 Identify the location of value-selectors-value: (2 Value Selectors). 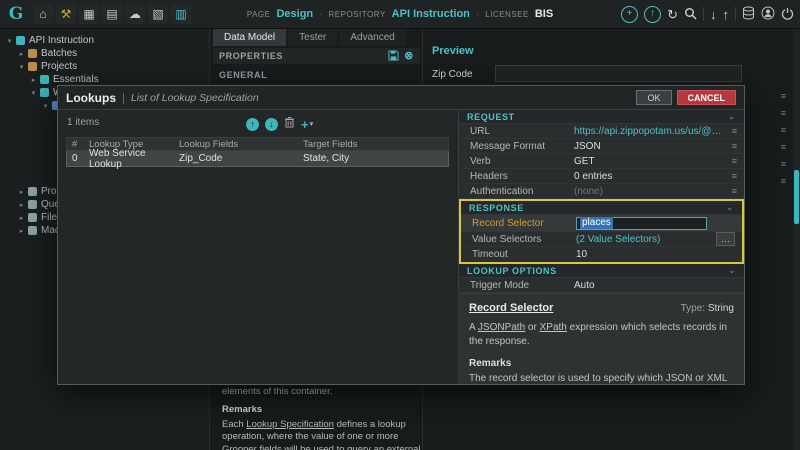
(643, 239).